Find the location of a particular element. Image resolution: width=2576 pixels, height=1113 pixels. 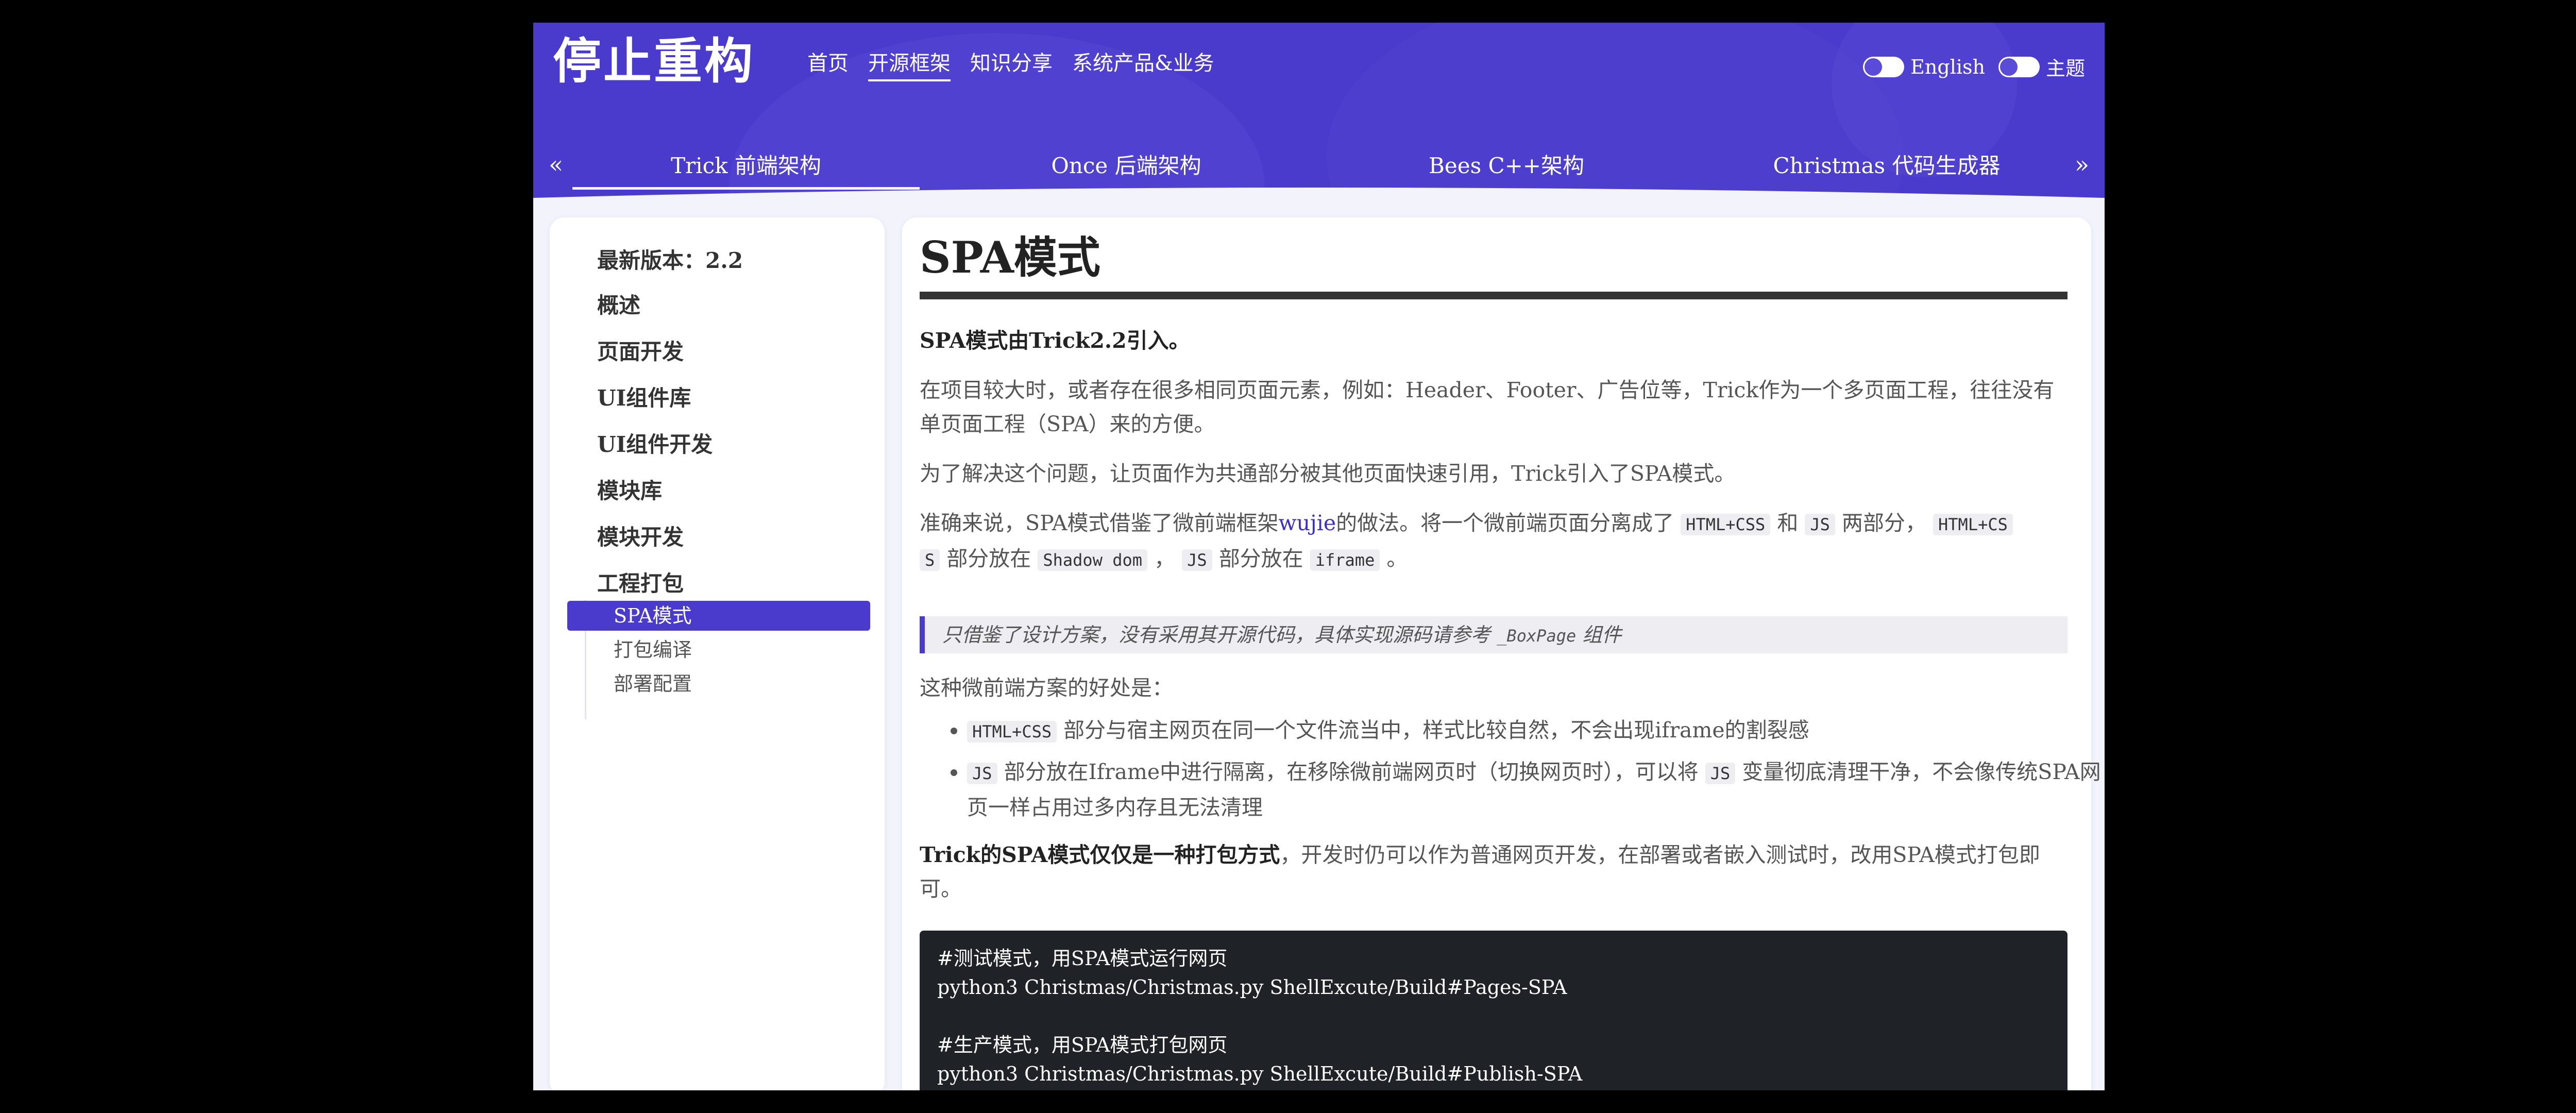

benefits-intro: 这种微前端方案的好处是： is located at coordinates (1046, 688).